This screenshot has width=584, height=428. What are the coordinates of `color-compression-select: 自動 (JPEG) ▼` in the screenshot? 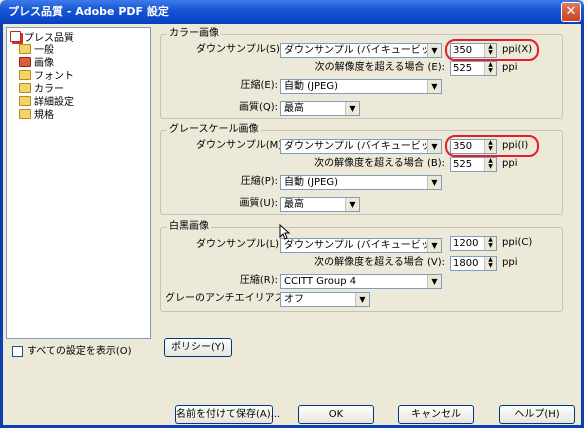 It's located at (361, 86).